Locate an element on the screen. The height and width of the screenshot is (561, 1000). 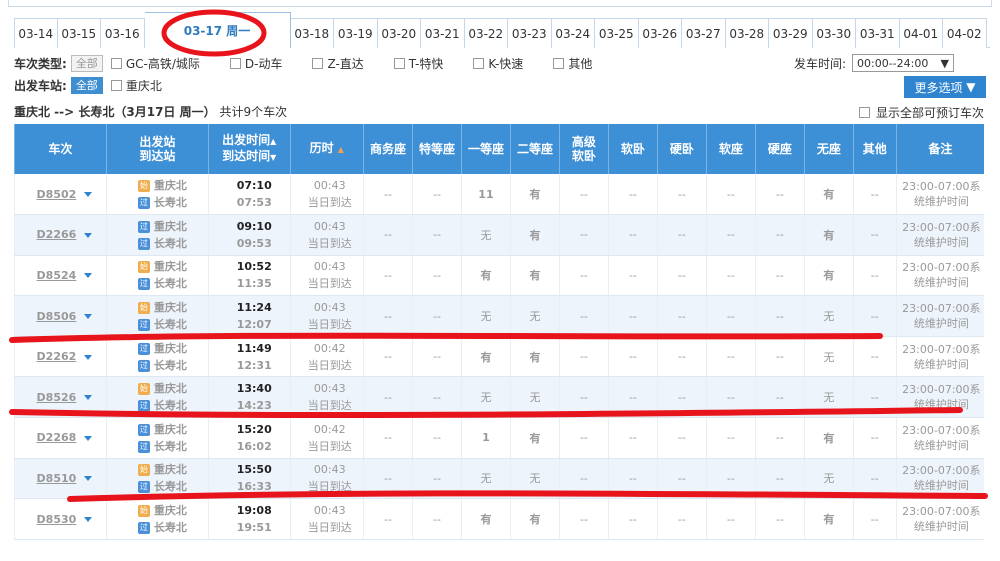
remark-line: 统维护时间 is located at coordinates (941, 405).